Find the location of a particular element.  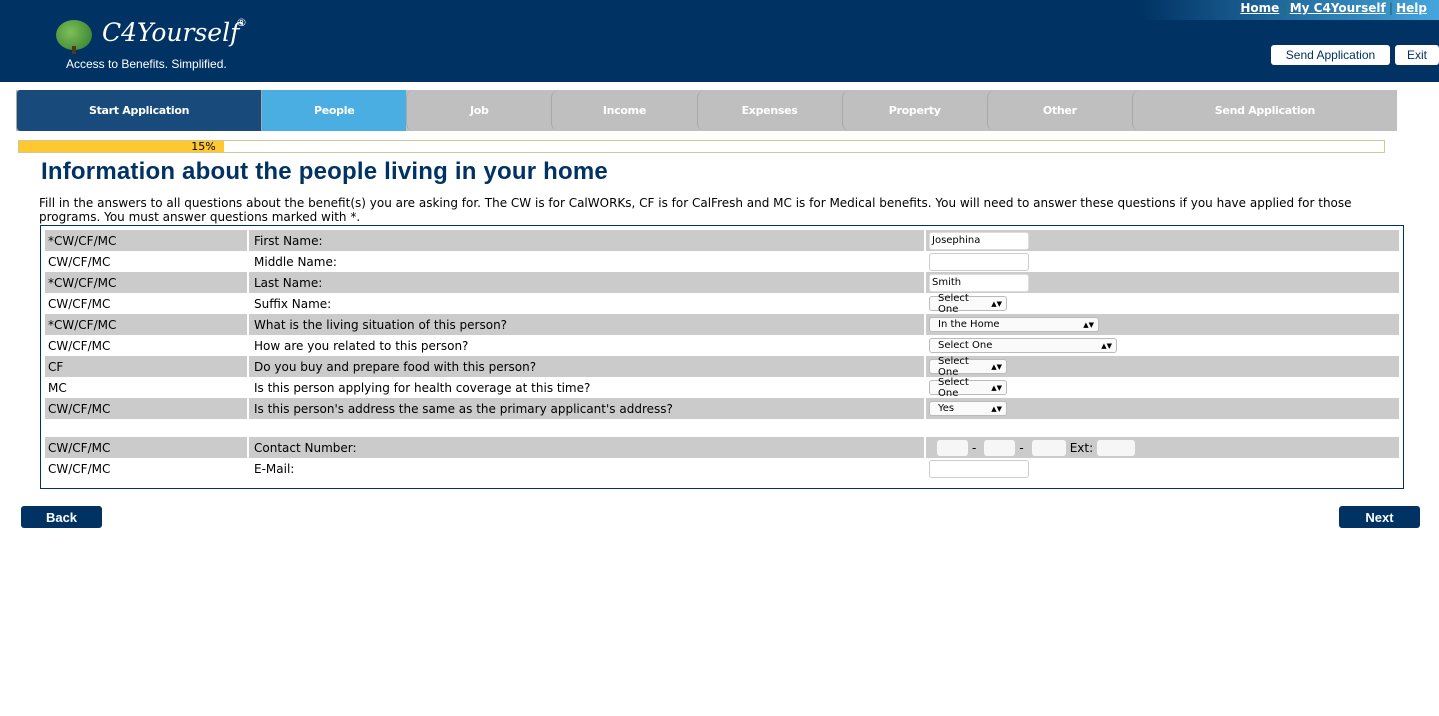

registered-mark: ® is located at coordinates (241, 22).